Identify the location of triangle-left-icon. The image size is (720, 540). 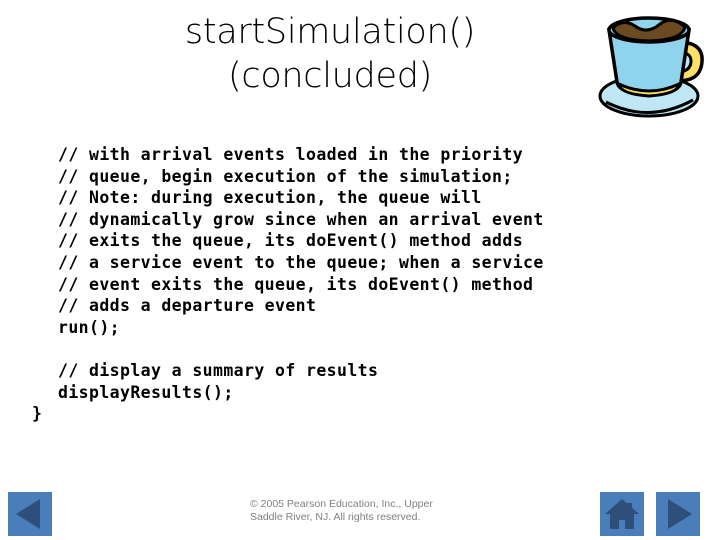
(28, 514).